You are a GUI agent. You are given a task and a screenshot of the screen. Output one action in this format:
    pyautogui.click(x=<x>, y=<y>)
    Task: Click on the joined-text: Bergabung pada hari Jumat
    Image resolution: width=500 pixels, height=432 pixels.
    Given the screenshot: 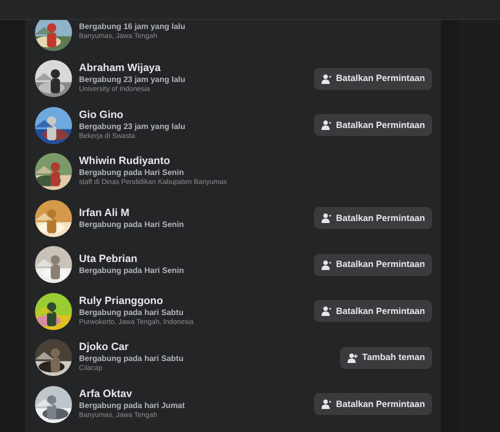 What is the action you would take?
    pyautogui.click(x=132, y=405)
    